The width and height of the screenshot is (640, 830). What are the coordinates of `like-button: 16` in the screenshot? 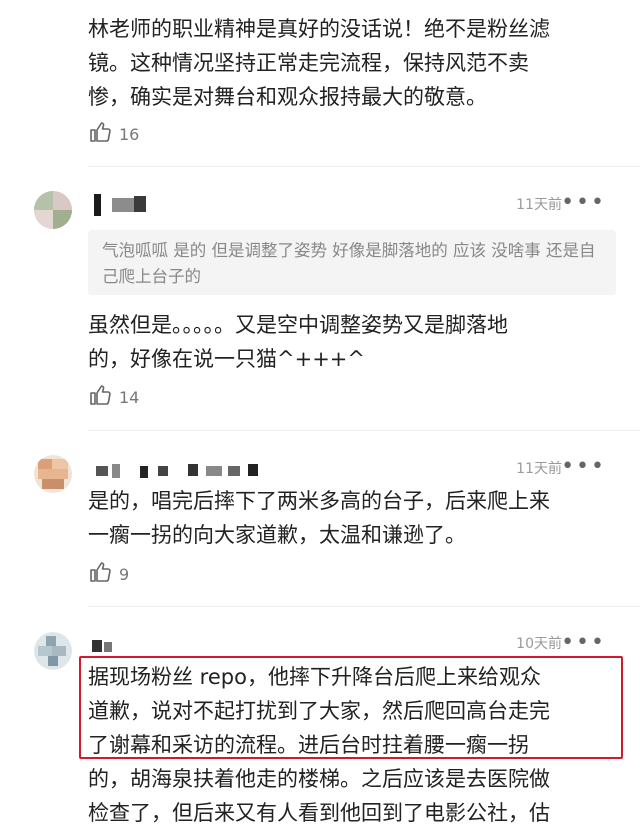 It's located at (113, 134).